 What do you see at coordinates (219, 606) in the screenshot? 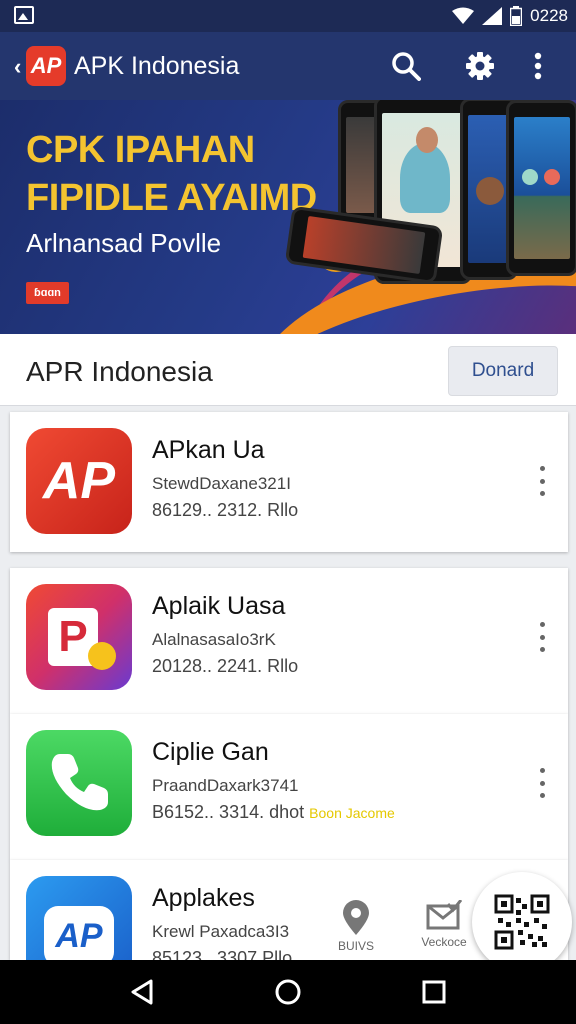
I see `app-name: Aplaik Uasa` at bounding box center [219, 606].